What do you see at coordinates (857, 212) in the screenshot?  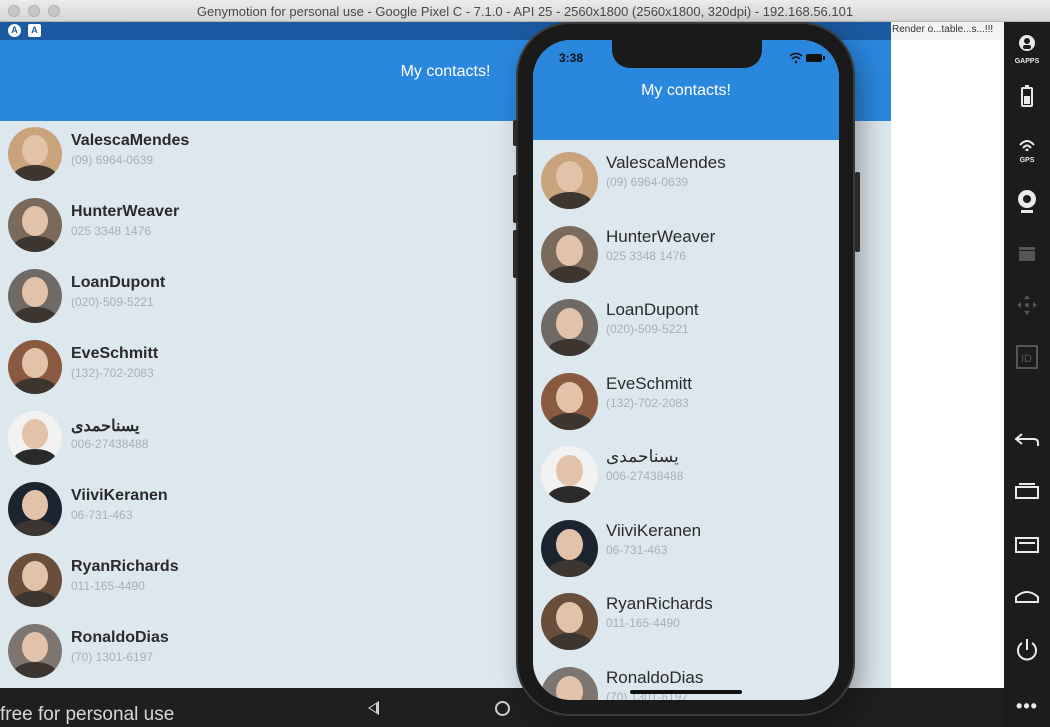 I see `side-power-button` at bounding box center [857, 212].